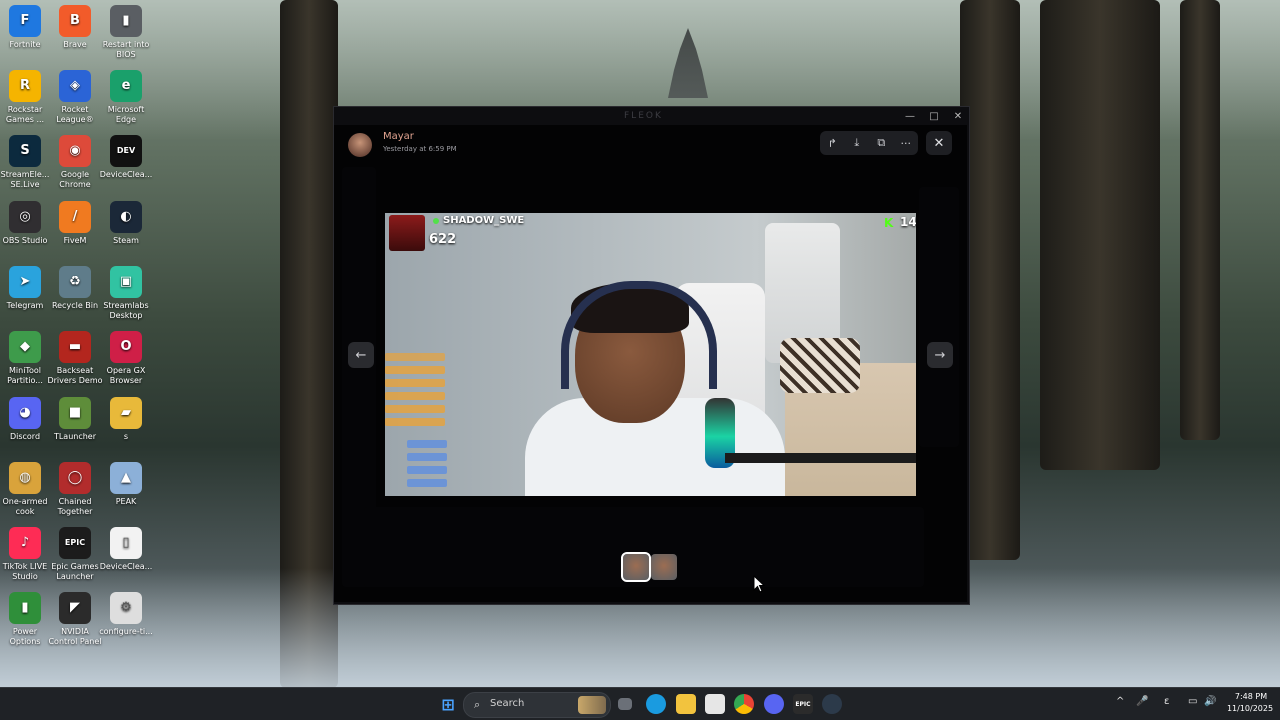 This screenshot has width=1280, height=720. I want to click on desktop-icon-label: TLauncher, so click(75, 436).